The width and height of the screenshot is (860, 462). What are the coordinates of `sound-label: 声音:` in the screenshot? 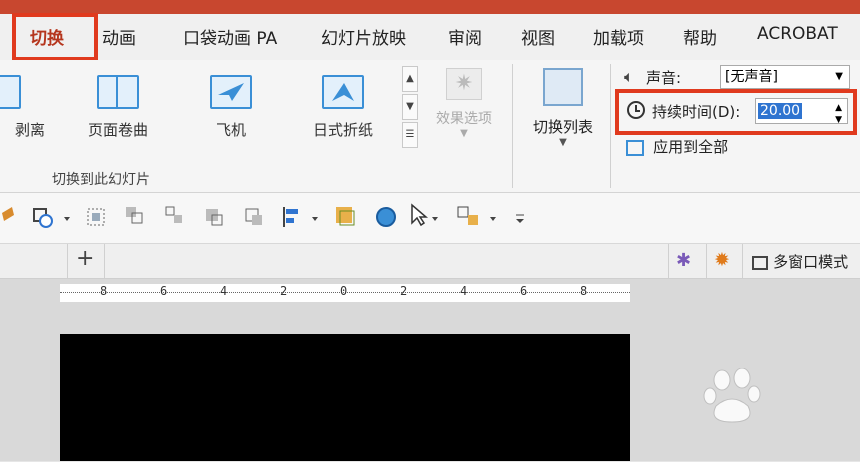 It's located at (664, 78).